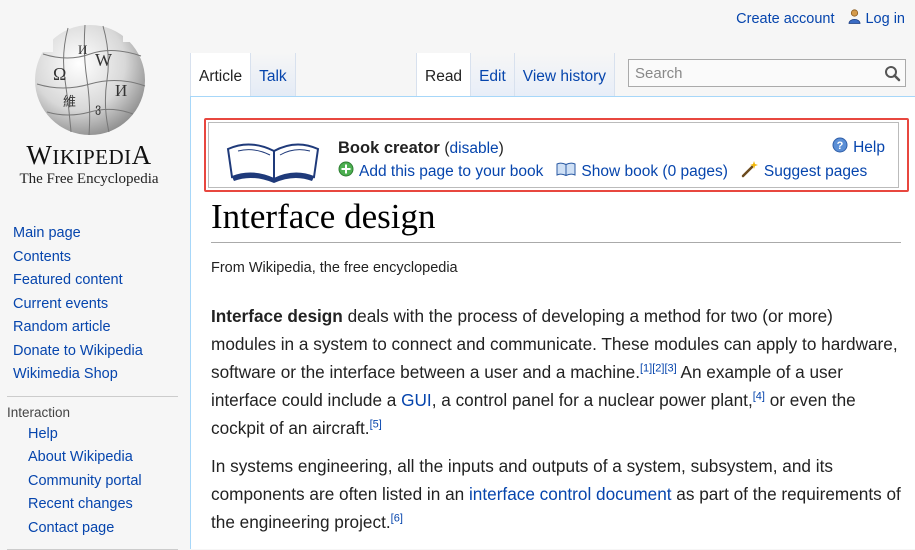  I want to click on sidebar-item-label: Recent changes, so click(80, 504).